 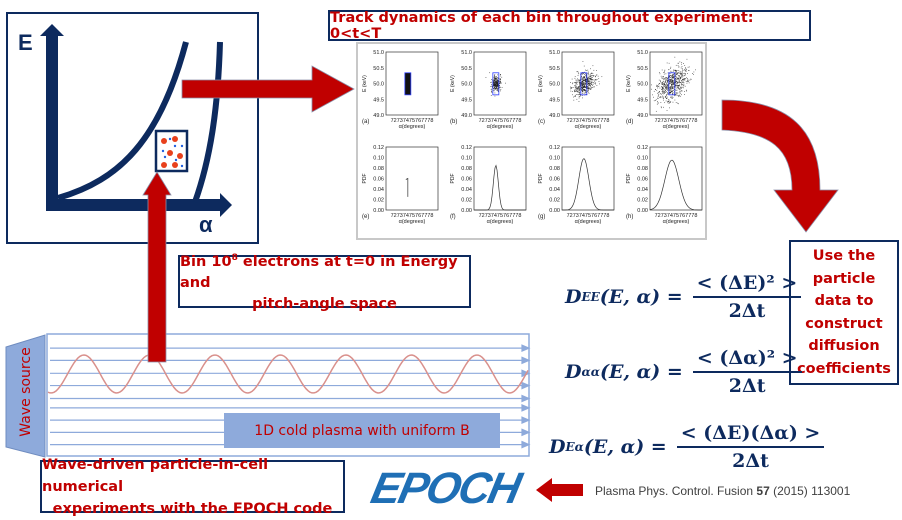 What do you see at coordinates (554, 116) in the screenshot?
I see `y-tick-label: 49.0` at bounding box center [554, 116].